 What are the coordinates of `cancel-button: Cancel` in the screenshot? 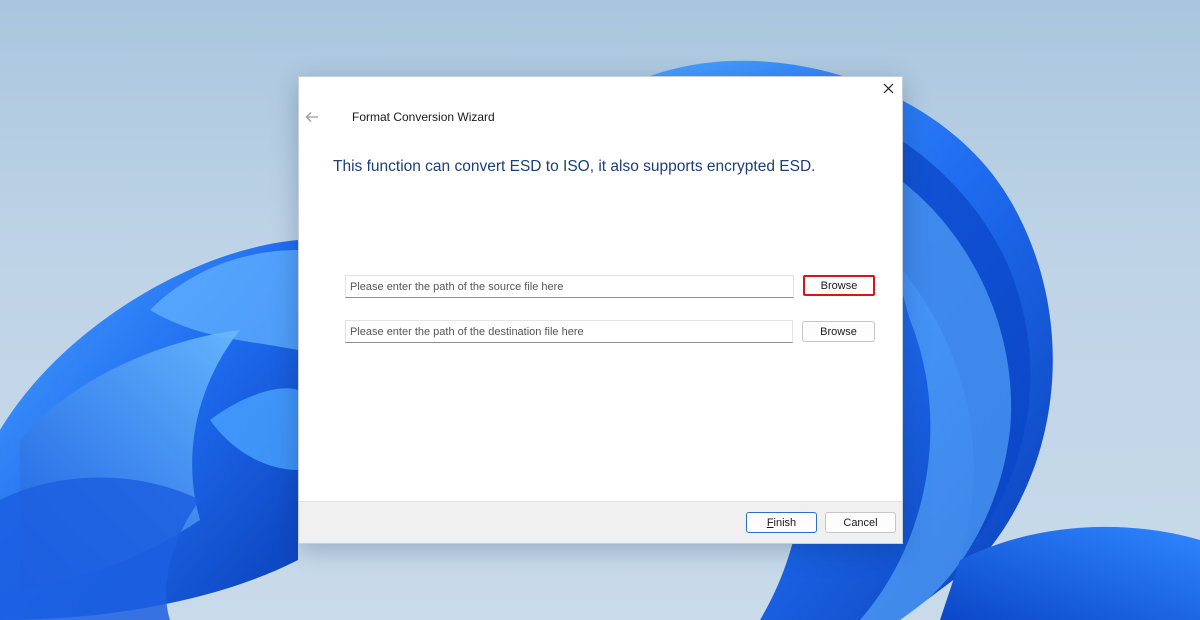 It's located at (860, 522).